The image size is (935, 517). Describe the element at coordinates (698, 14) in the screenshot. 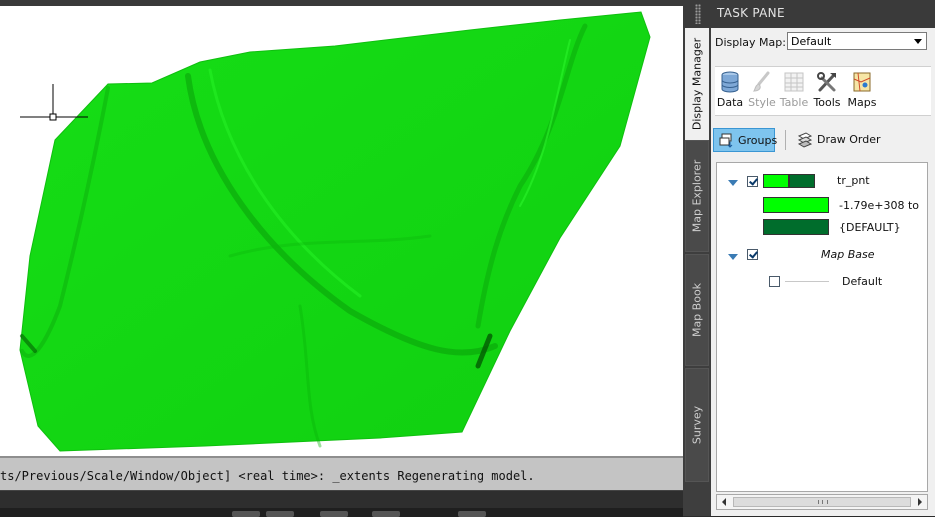

I see `drag-grip-icon` at that location.